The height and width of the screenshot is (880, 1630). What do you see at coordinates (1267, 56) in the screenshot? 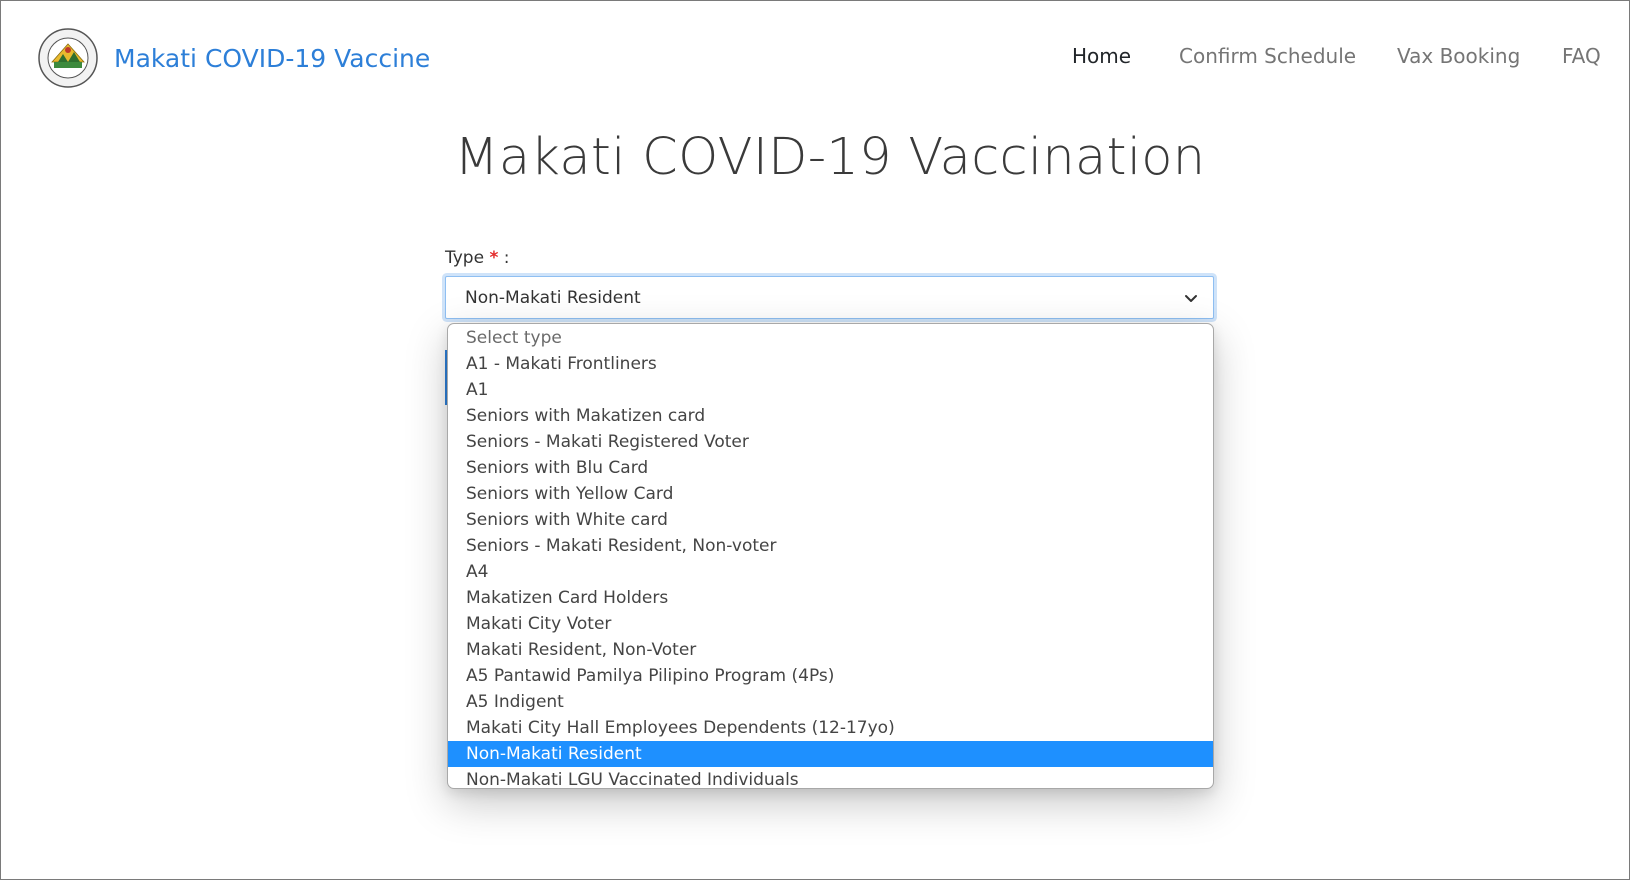
I see `nav-confirm-schedule-label: Confirm Schedule` at bounding box center [1267, 56].